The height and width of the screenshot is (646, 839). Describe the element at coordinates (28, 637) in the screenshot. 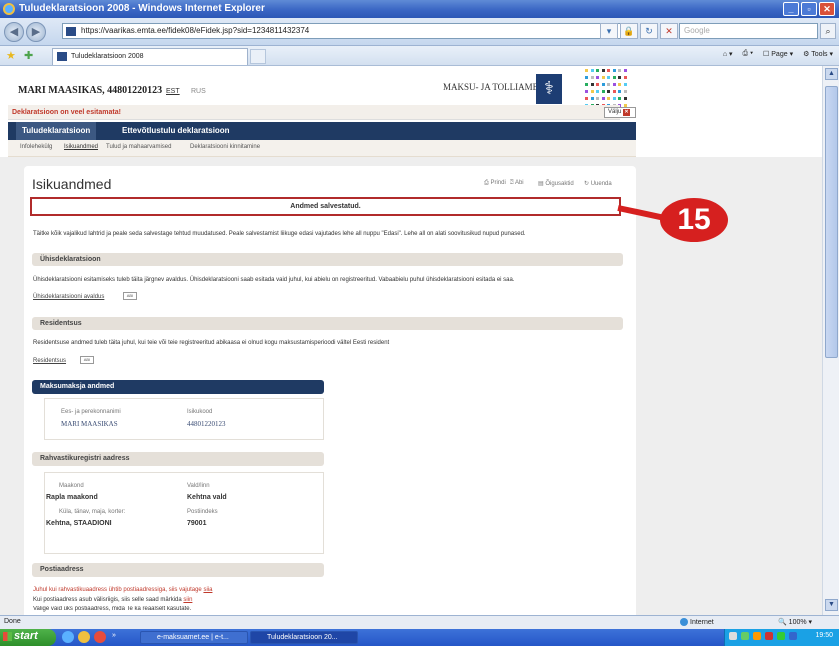

I see `start-button: start` at that location.